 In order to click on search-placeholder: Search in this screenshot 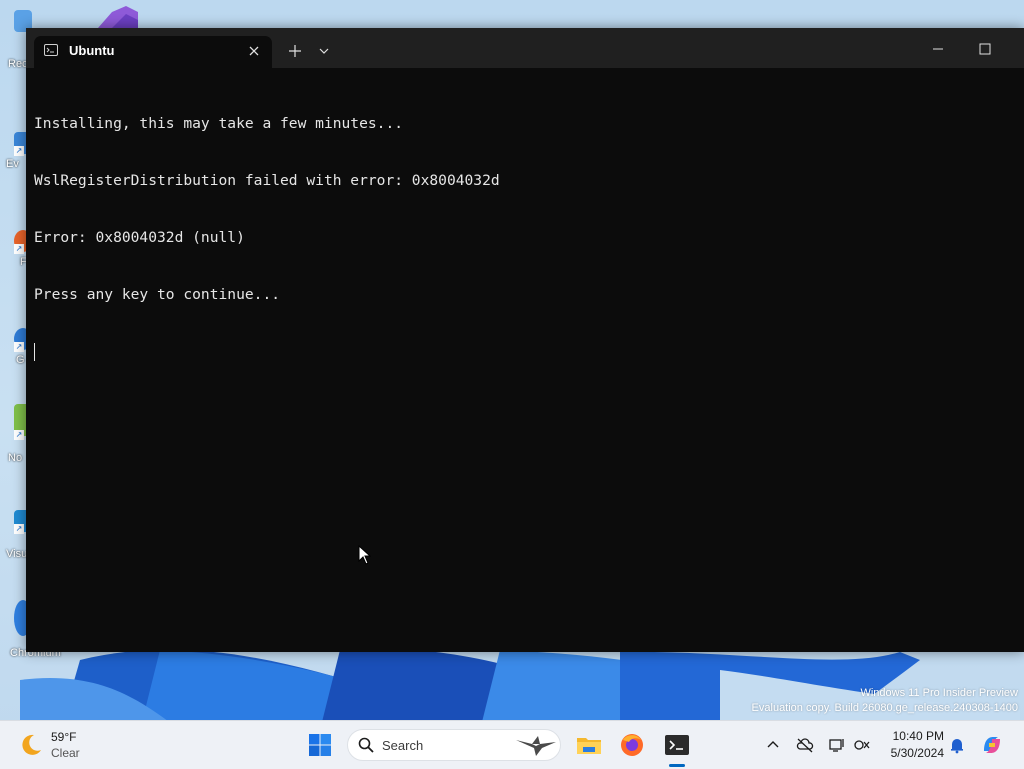, I will do `click(403, 745)`.